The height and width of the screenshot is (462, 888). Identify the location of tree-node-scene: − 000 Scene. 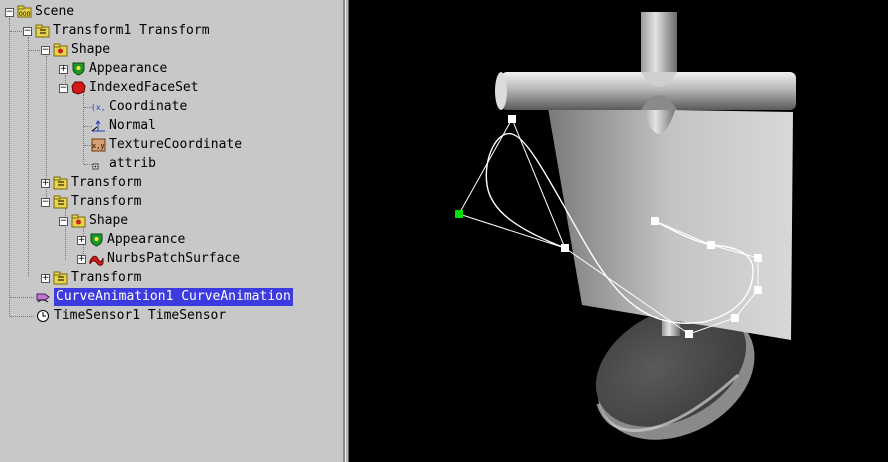
(39, 12).